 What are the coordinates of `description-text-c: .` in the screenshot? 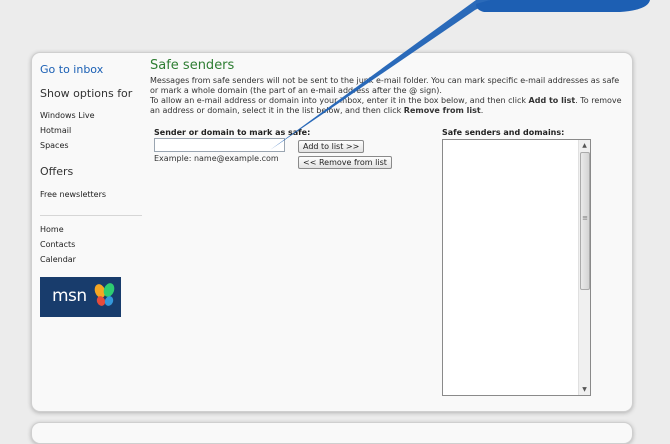 It's located at (482, 110).